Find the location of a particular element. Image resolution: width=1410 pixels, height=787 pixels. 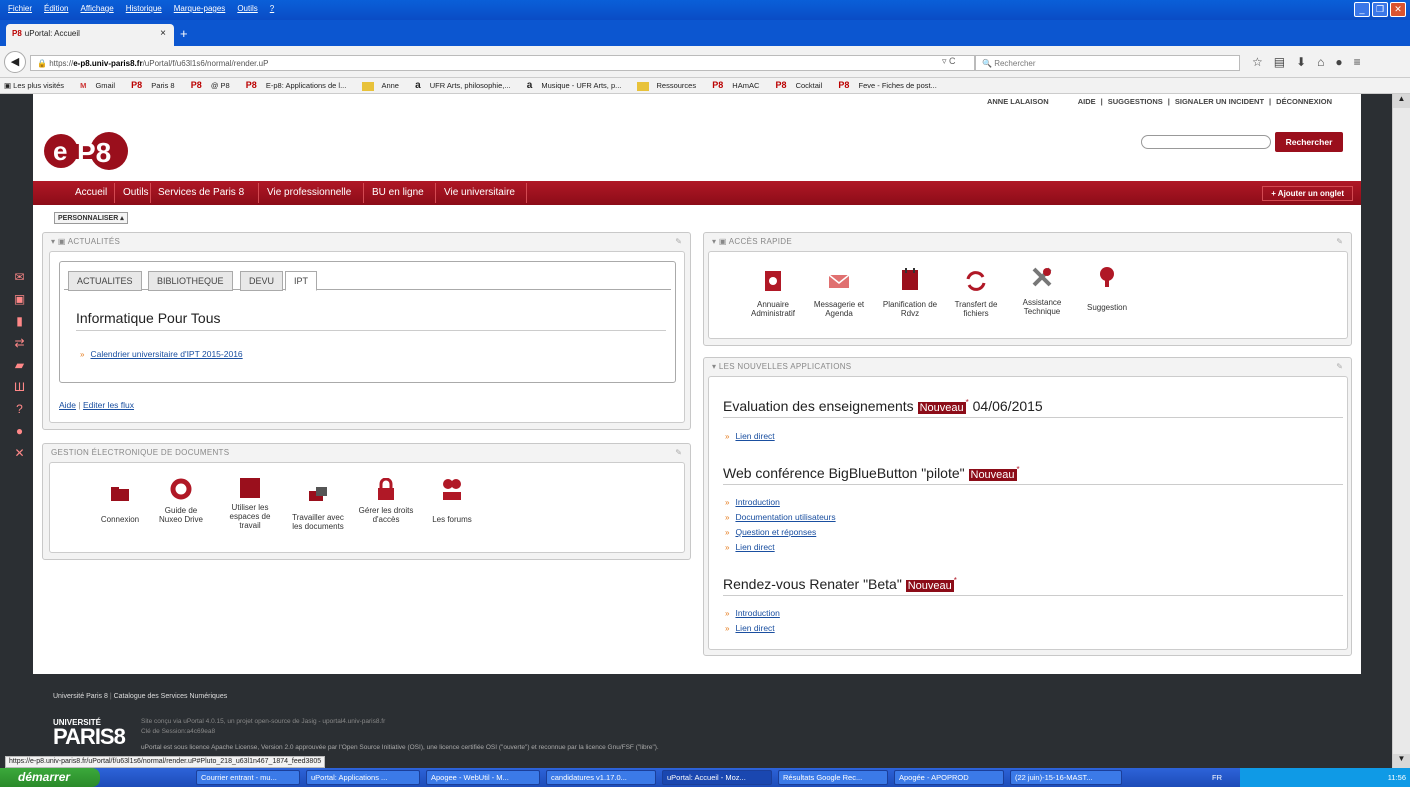

mail-icon: ✉ is located at coordinates (19, 281).